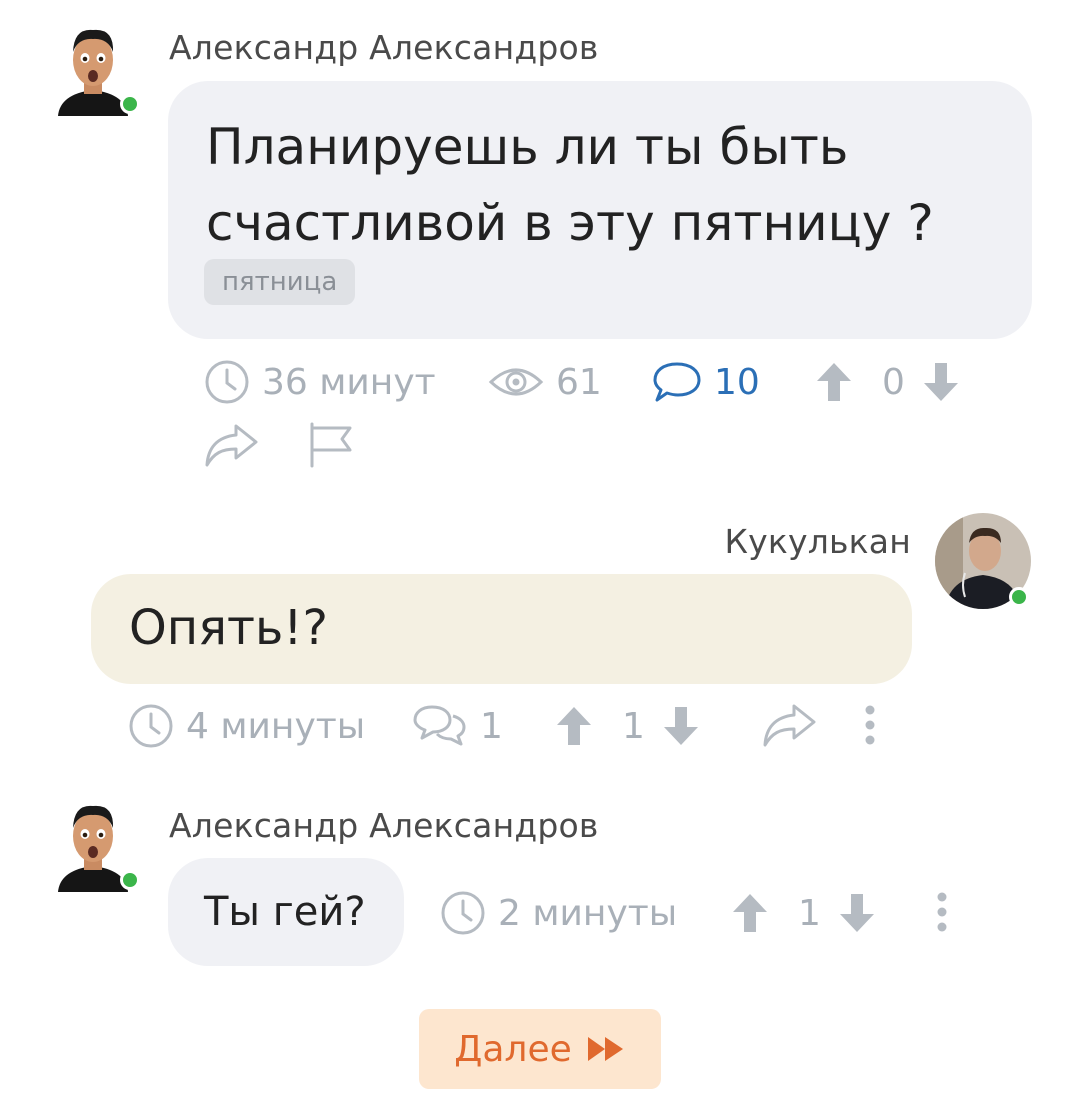 The height and width of the screenshot is (1109, 1080). I want to click on message-bubble: Ты гей?, so click(286, 912).